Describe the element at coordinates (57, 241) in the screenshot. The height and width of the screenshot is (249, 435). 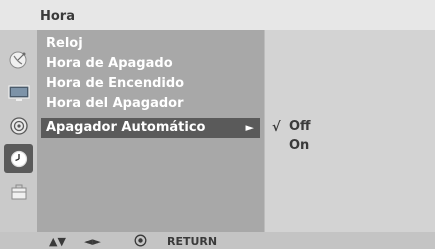
I see `up-down-arrows-icon: ▲▼` at that location.